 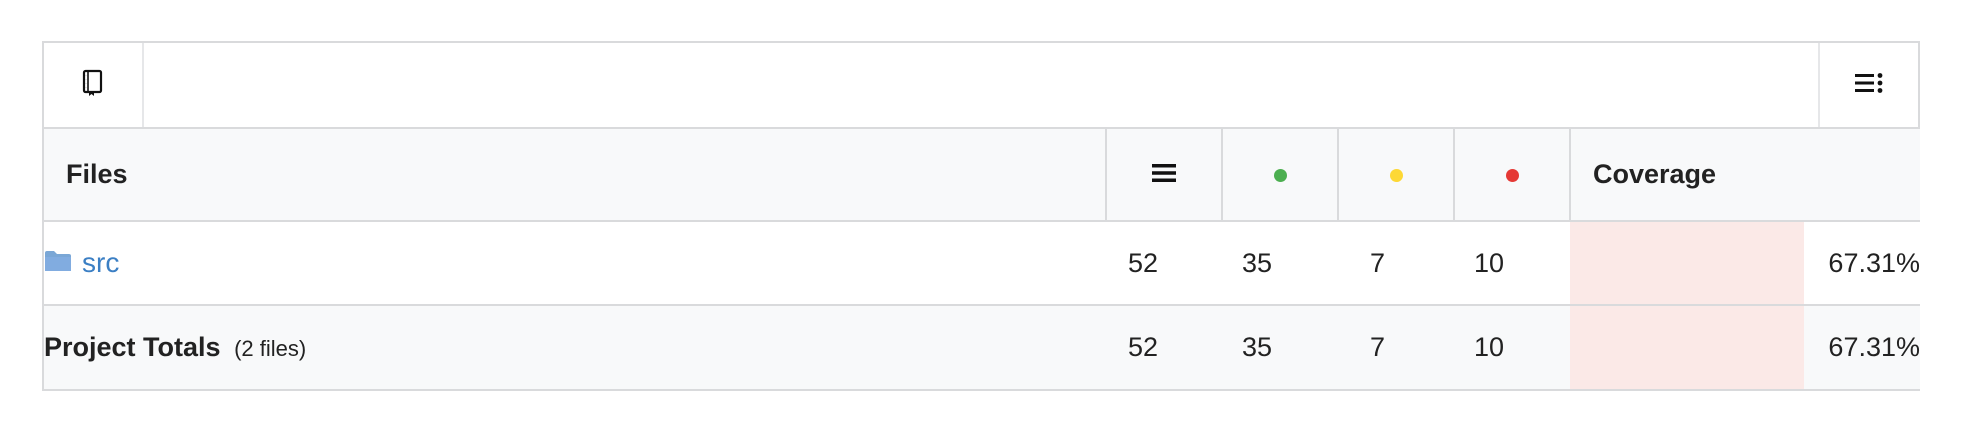 I want to click on book-icon, so click(x=93, y=85).